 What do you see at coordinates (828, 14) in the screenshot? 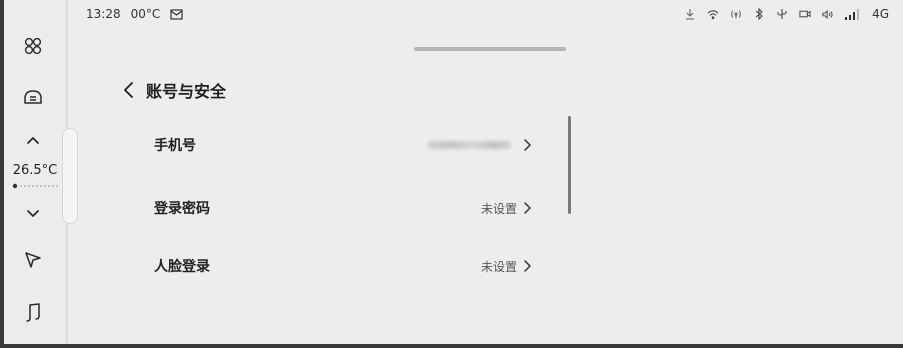
I see `volume-icon` at bounding box center [828, 14].